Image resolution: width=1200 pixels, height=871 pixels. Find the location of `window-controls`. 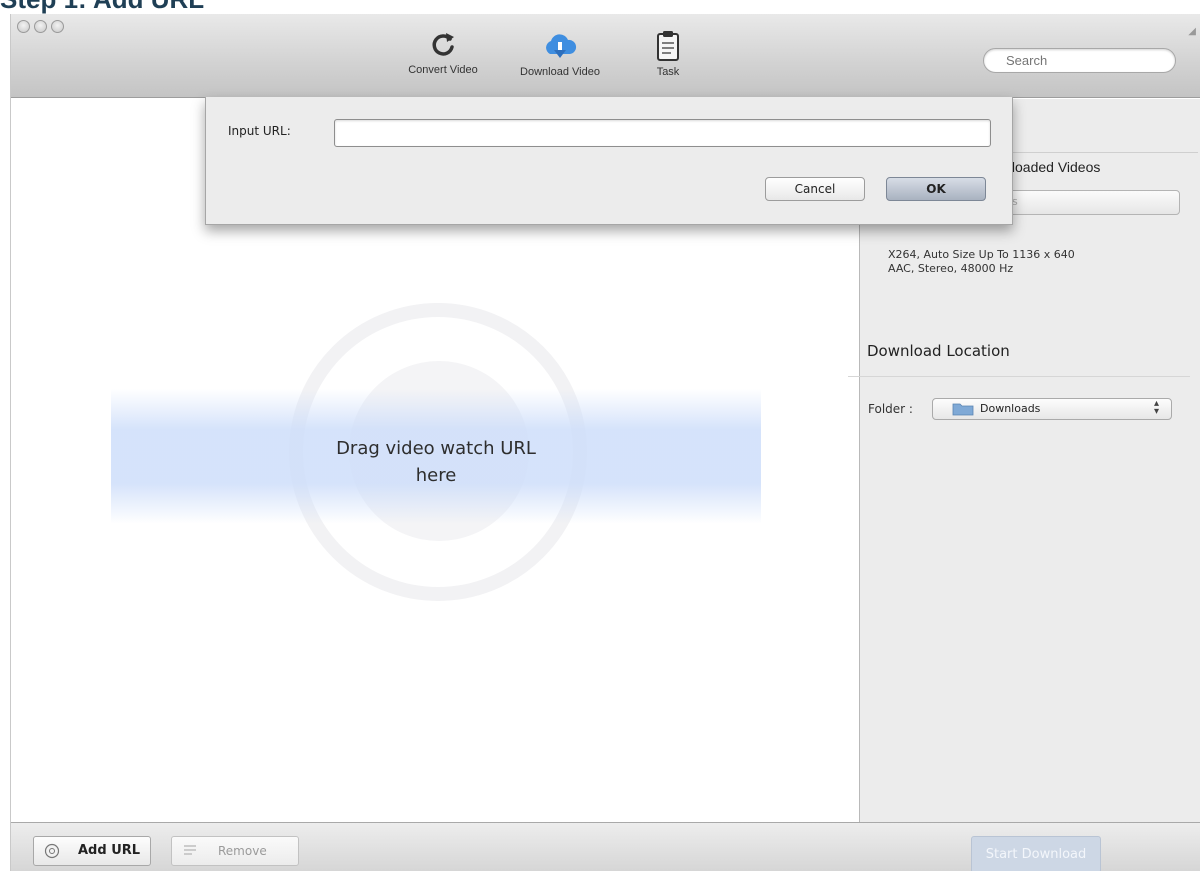

window-controls is located at coordinates (40, 26).